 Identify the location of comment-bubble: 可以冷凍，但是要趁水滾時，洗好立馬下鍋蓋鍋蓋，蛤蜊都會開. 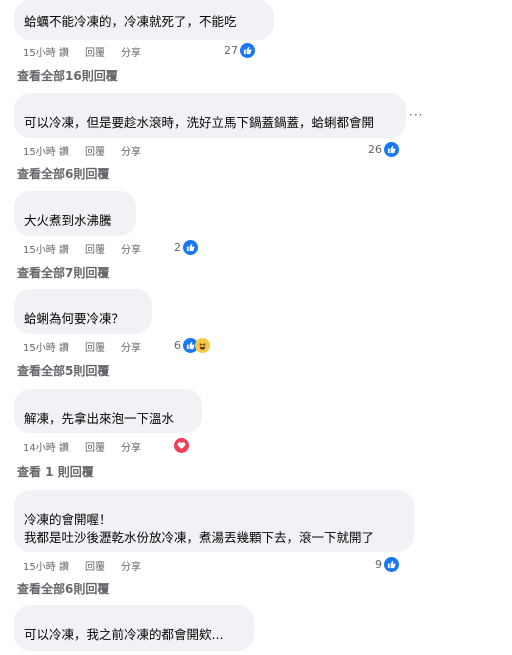
(210, 115).